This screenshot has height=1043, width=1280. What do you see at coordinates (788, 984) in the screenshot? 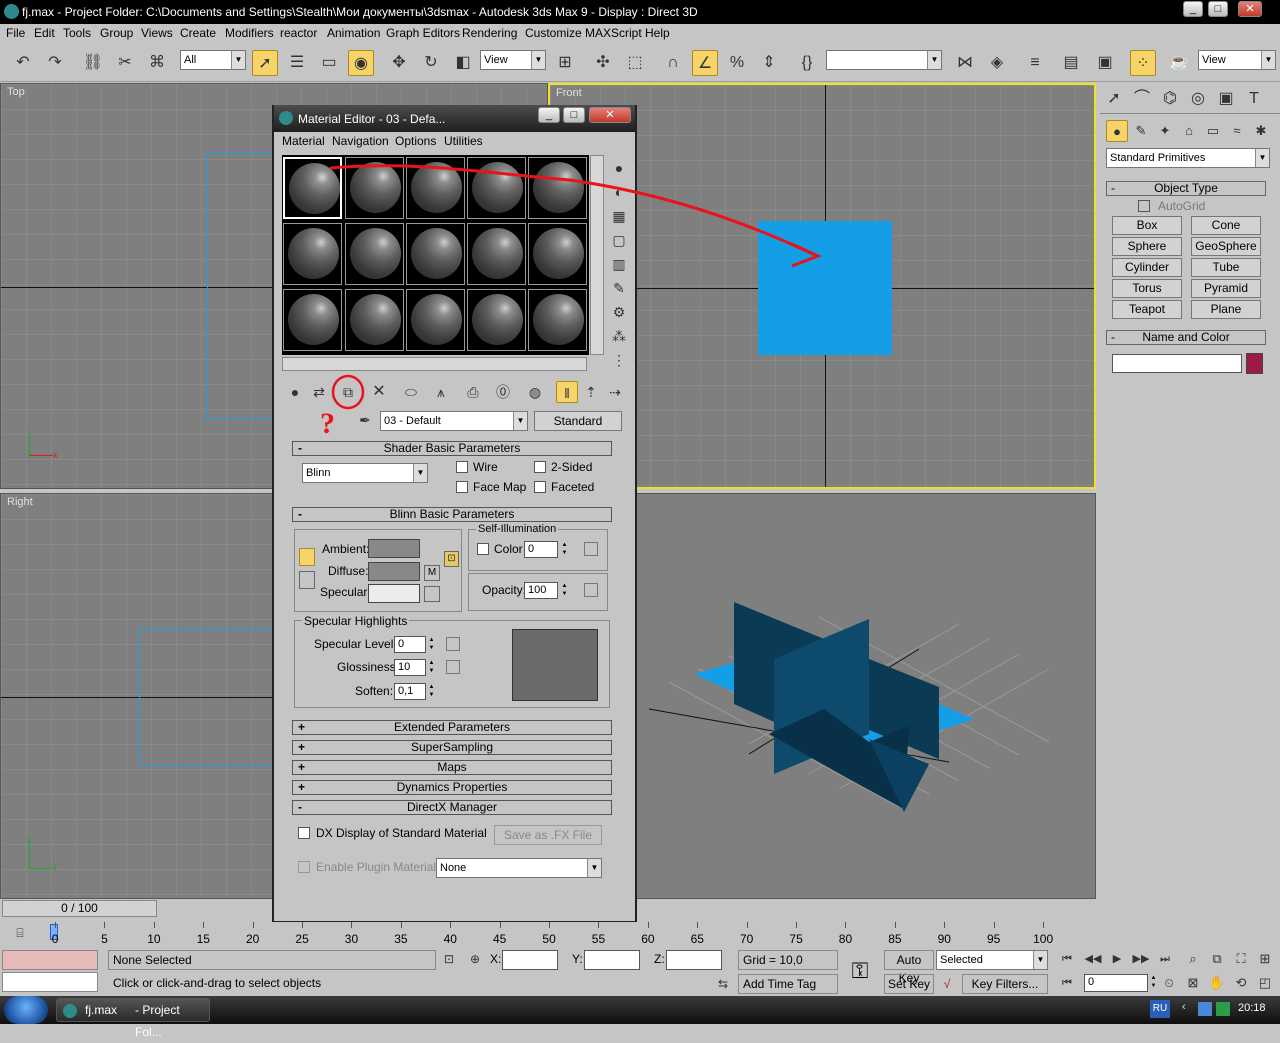
I see `add-time-tag-button: Add Time Tag` at bounding box center [788, 984].